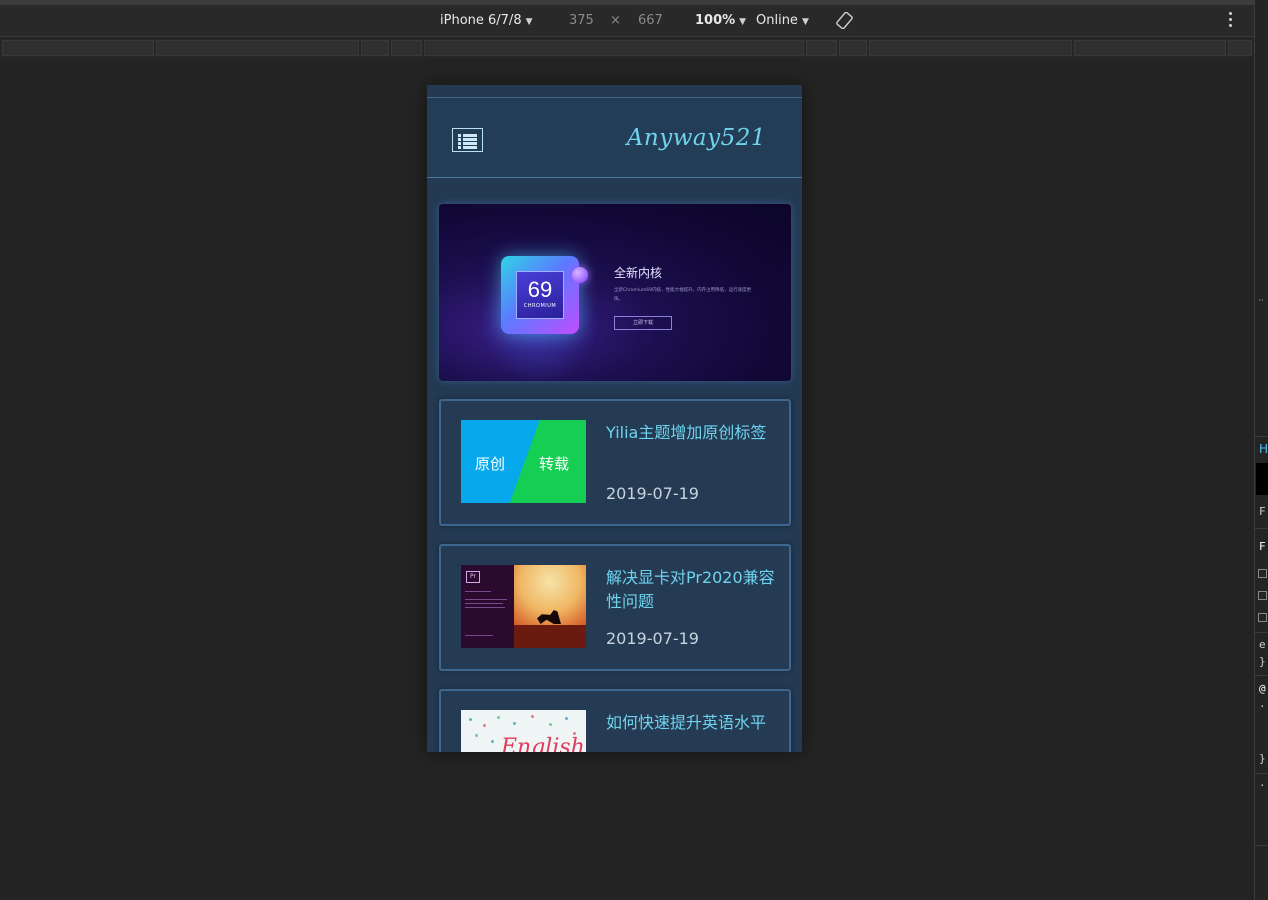  What do you see at coordinates (1262, 688) in the screenshot?
I see `panel-text: @` at bounding box center [1262, 688].